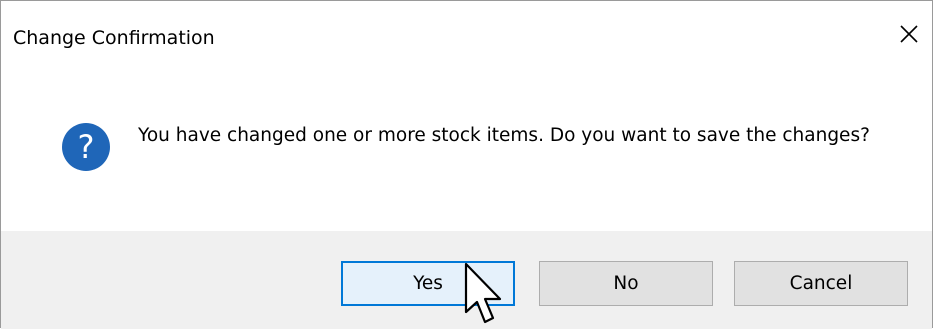  I want to click on cancel-button: Cancel, so click(821, 283).